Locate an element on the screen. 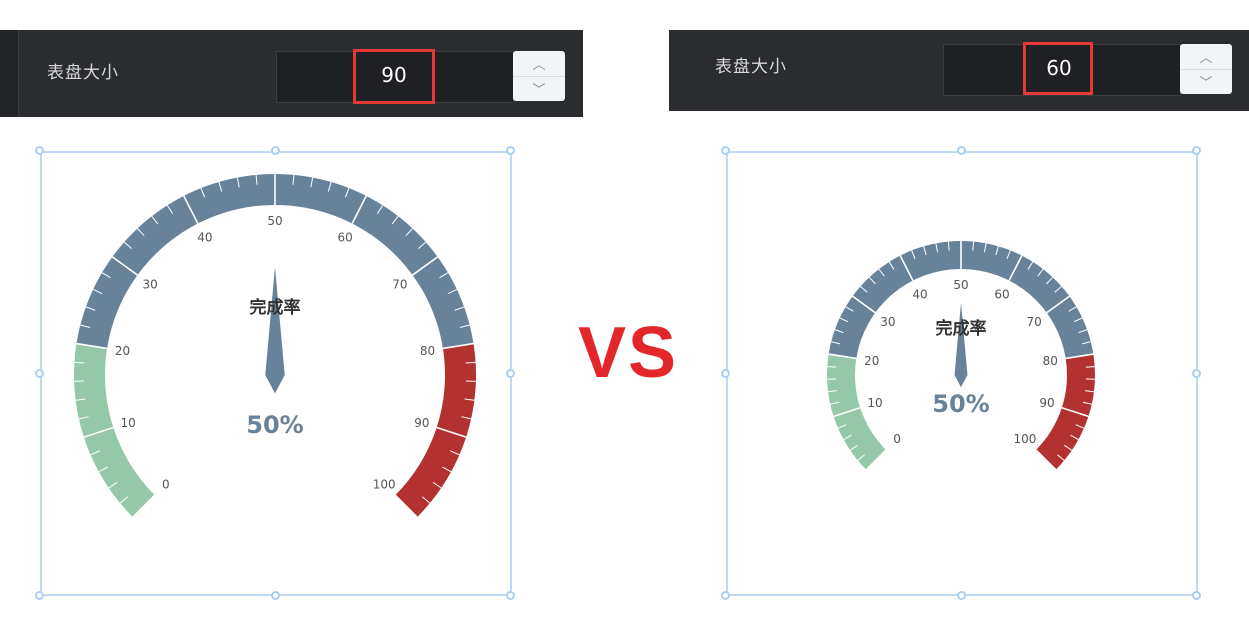 This screenshot has width=1249, height=637. gauge-tick-label: 10 is located at coordinates (874, 403).